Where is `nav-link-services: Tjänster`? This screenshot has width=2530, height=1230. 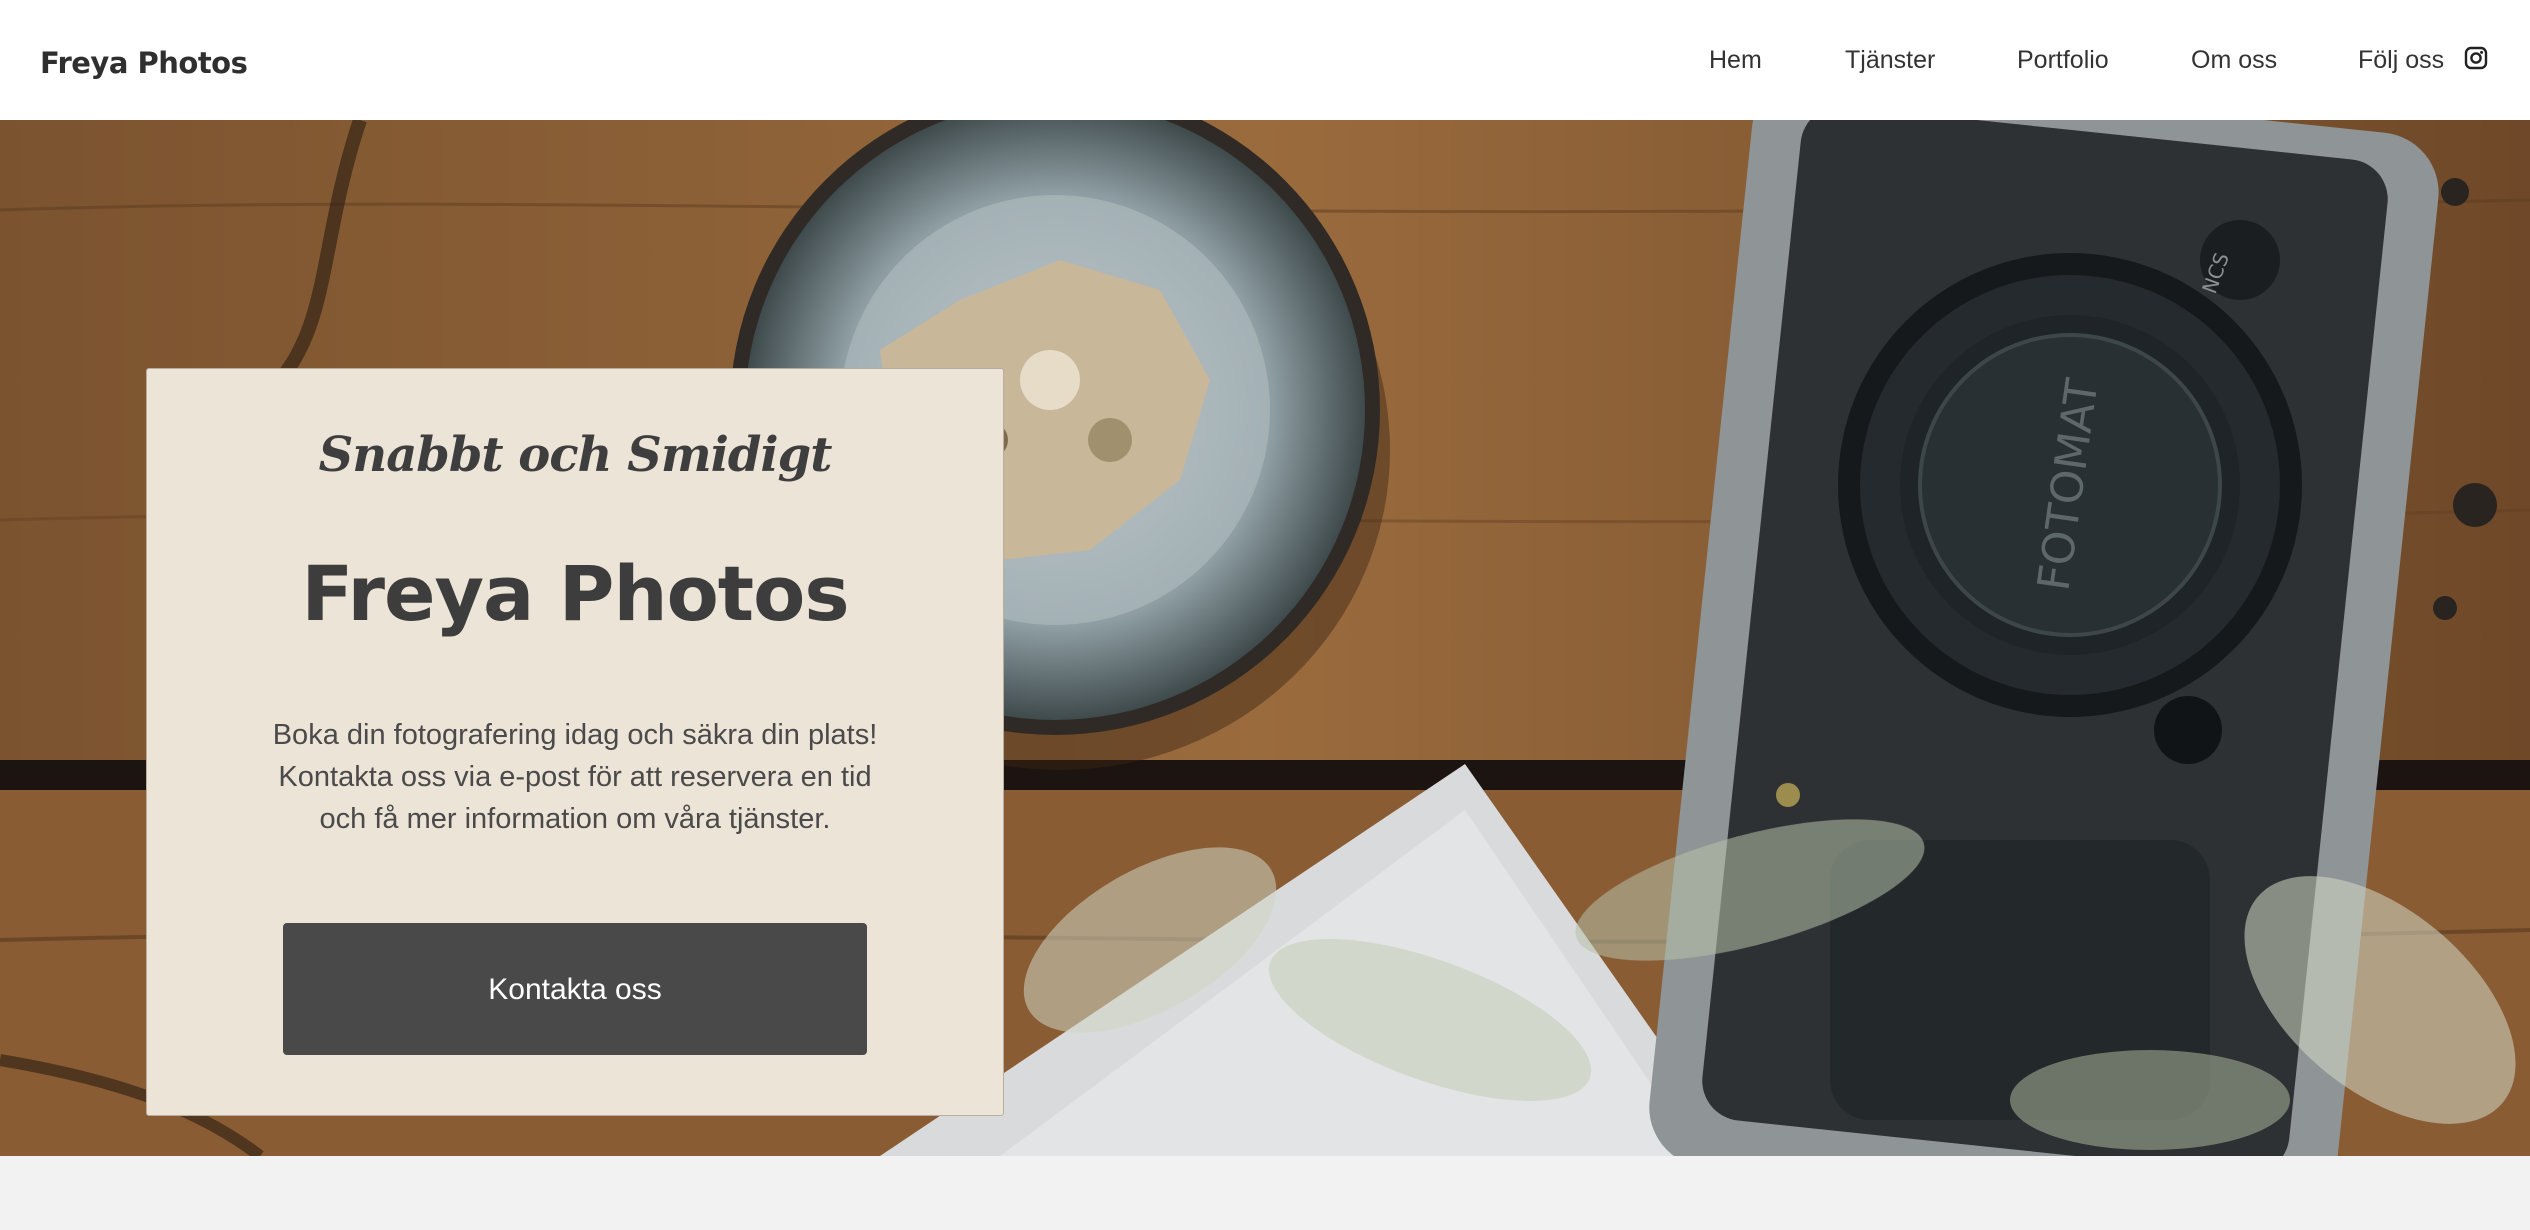
nav-link-services: Tjänster is located at coordinates (1890, 60).